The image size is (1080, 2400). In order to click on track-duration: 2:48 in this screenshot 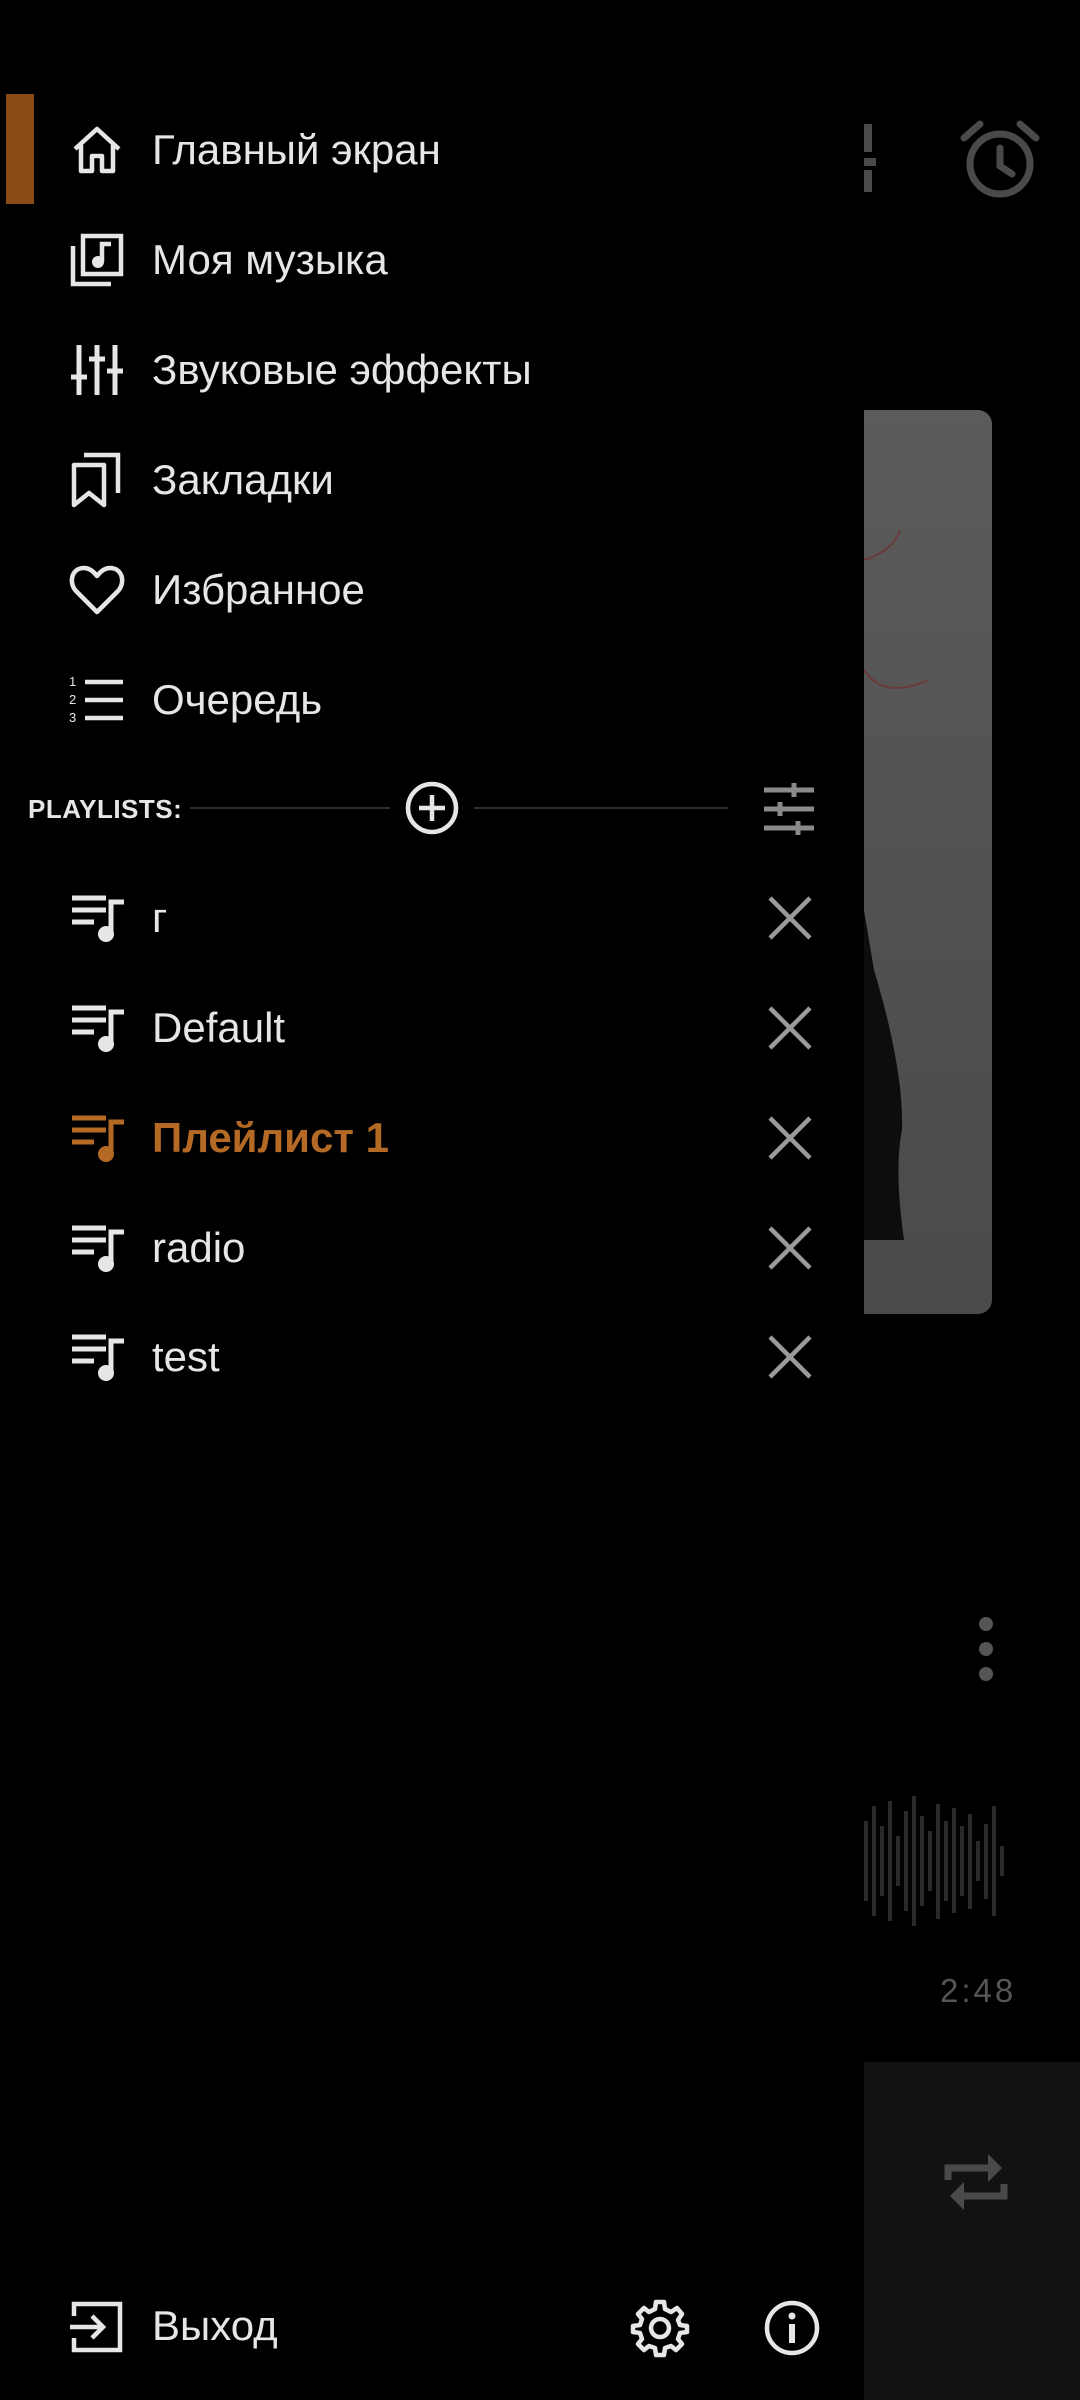, I will do `click(978, 1990)`.